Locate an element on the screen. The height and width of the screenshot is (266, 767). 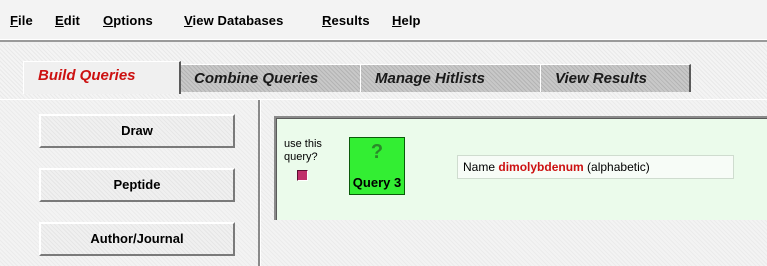
peptide-button: Peptide is located at coordinates (137, 185).